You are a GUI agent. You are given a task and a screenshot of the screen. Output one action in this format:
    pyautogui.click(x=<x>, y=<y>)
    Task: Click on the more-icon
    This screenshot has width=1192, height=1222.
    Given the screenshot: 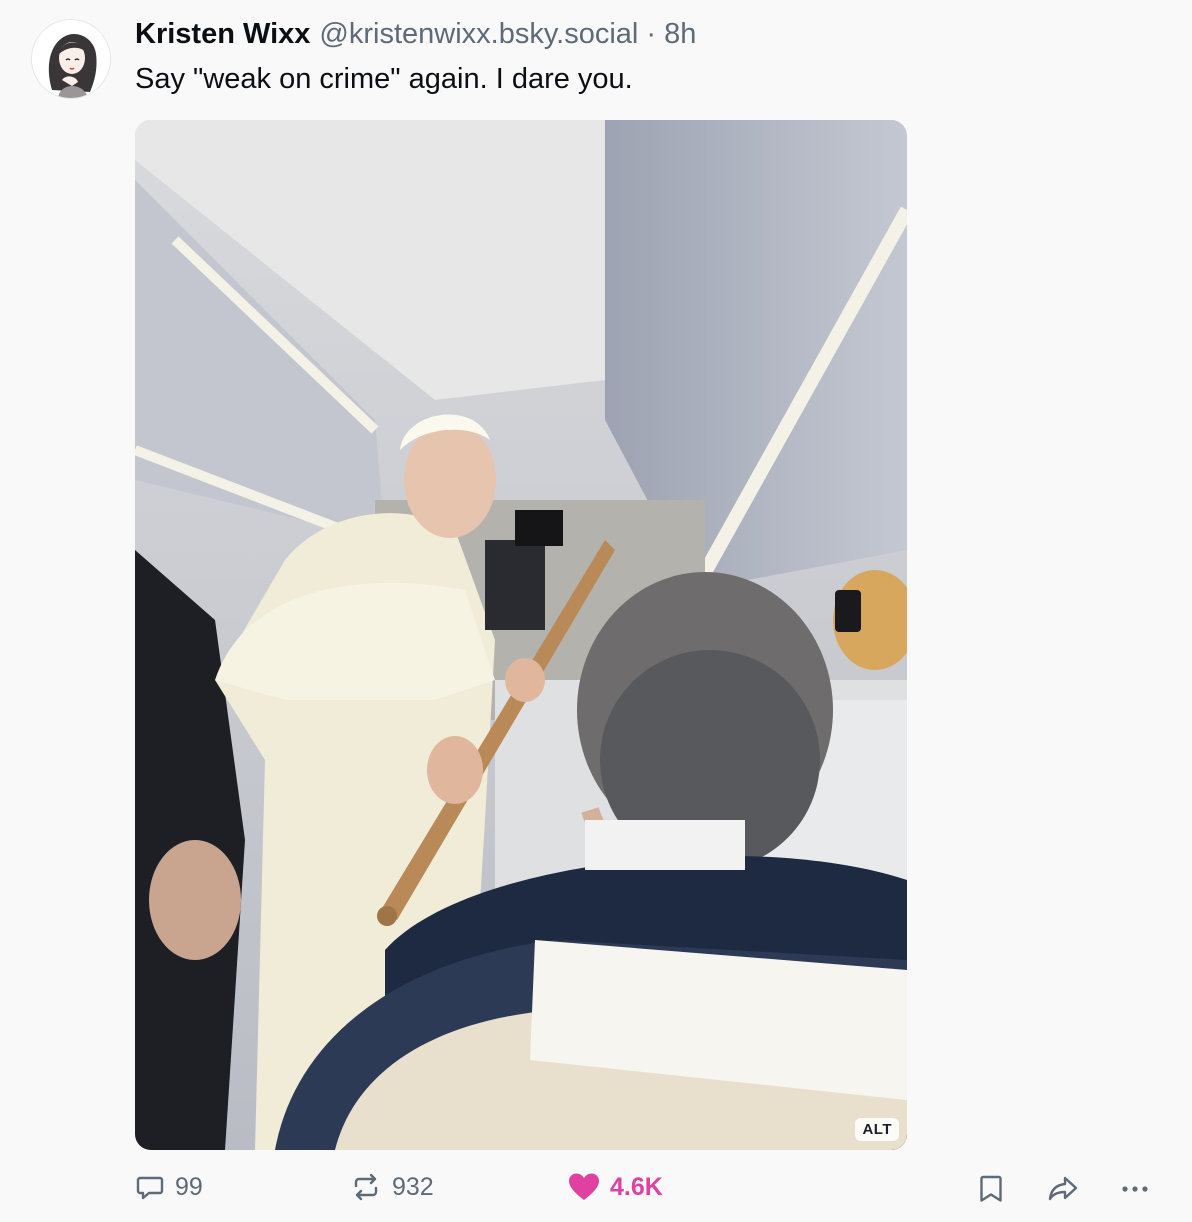 What is the action you would take?
    pyautogui.click(x=1135, y=1189)
    